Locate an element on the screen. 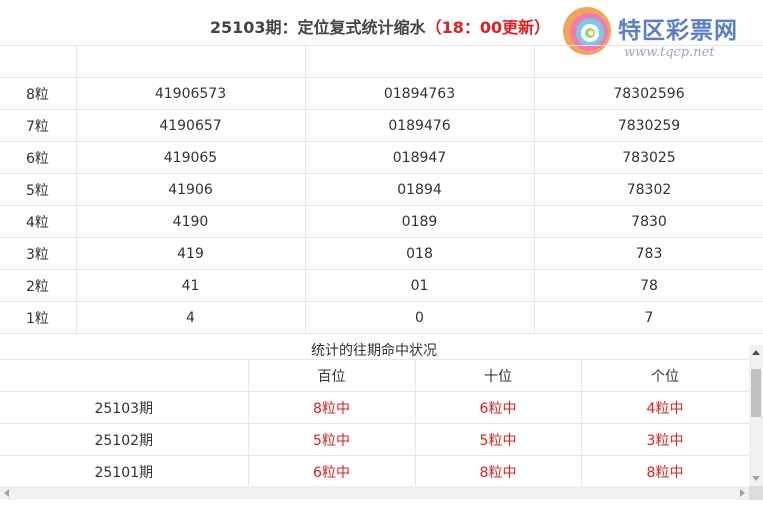 This screenshot has width=763, height=513. row-label: 8粒 is located at coordinates (38, 93).